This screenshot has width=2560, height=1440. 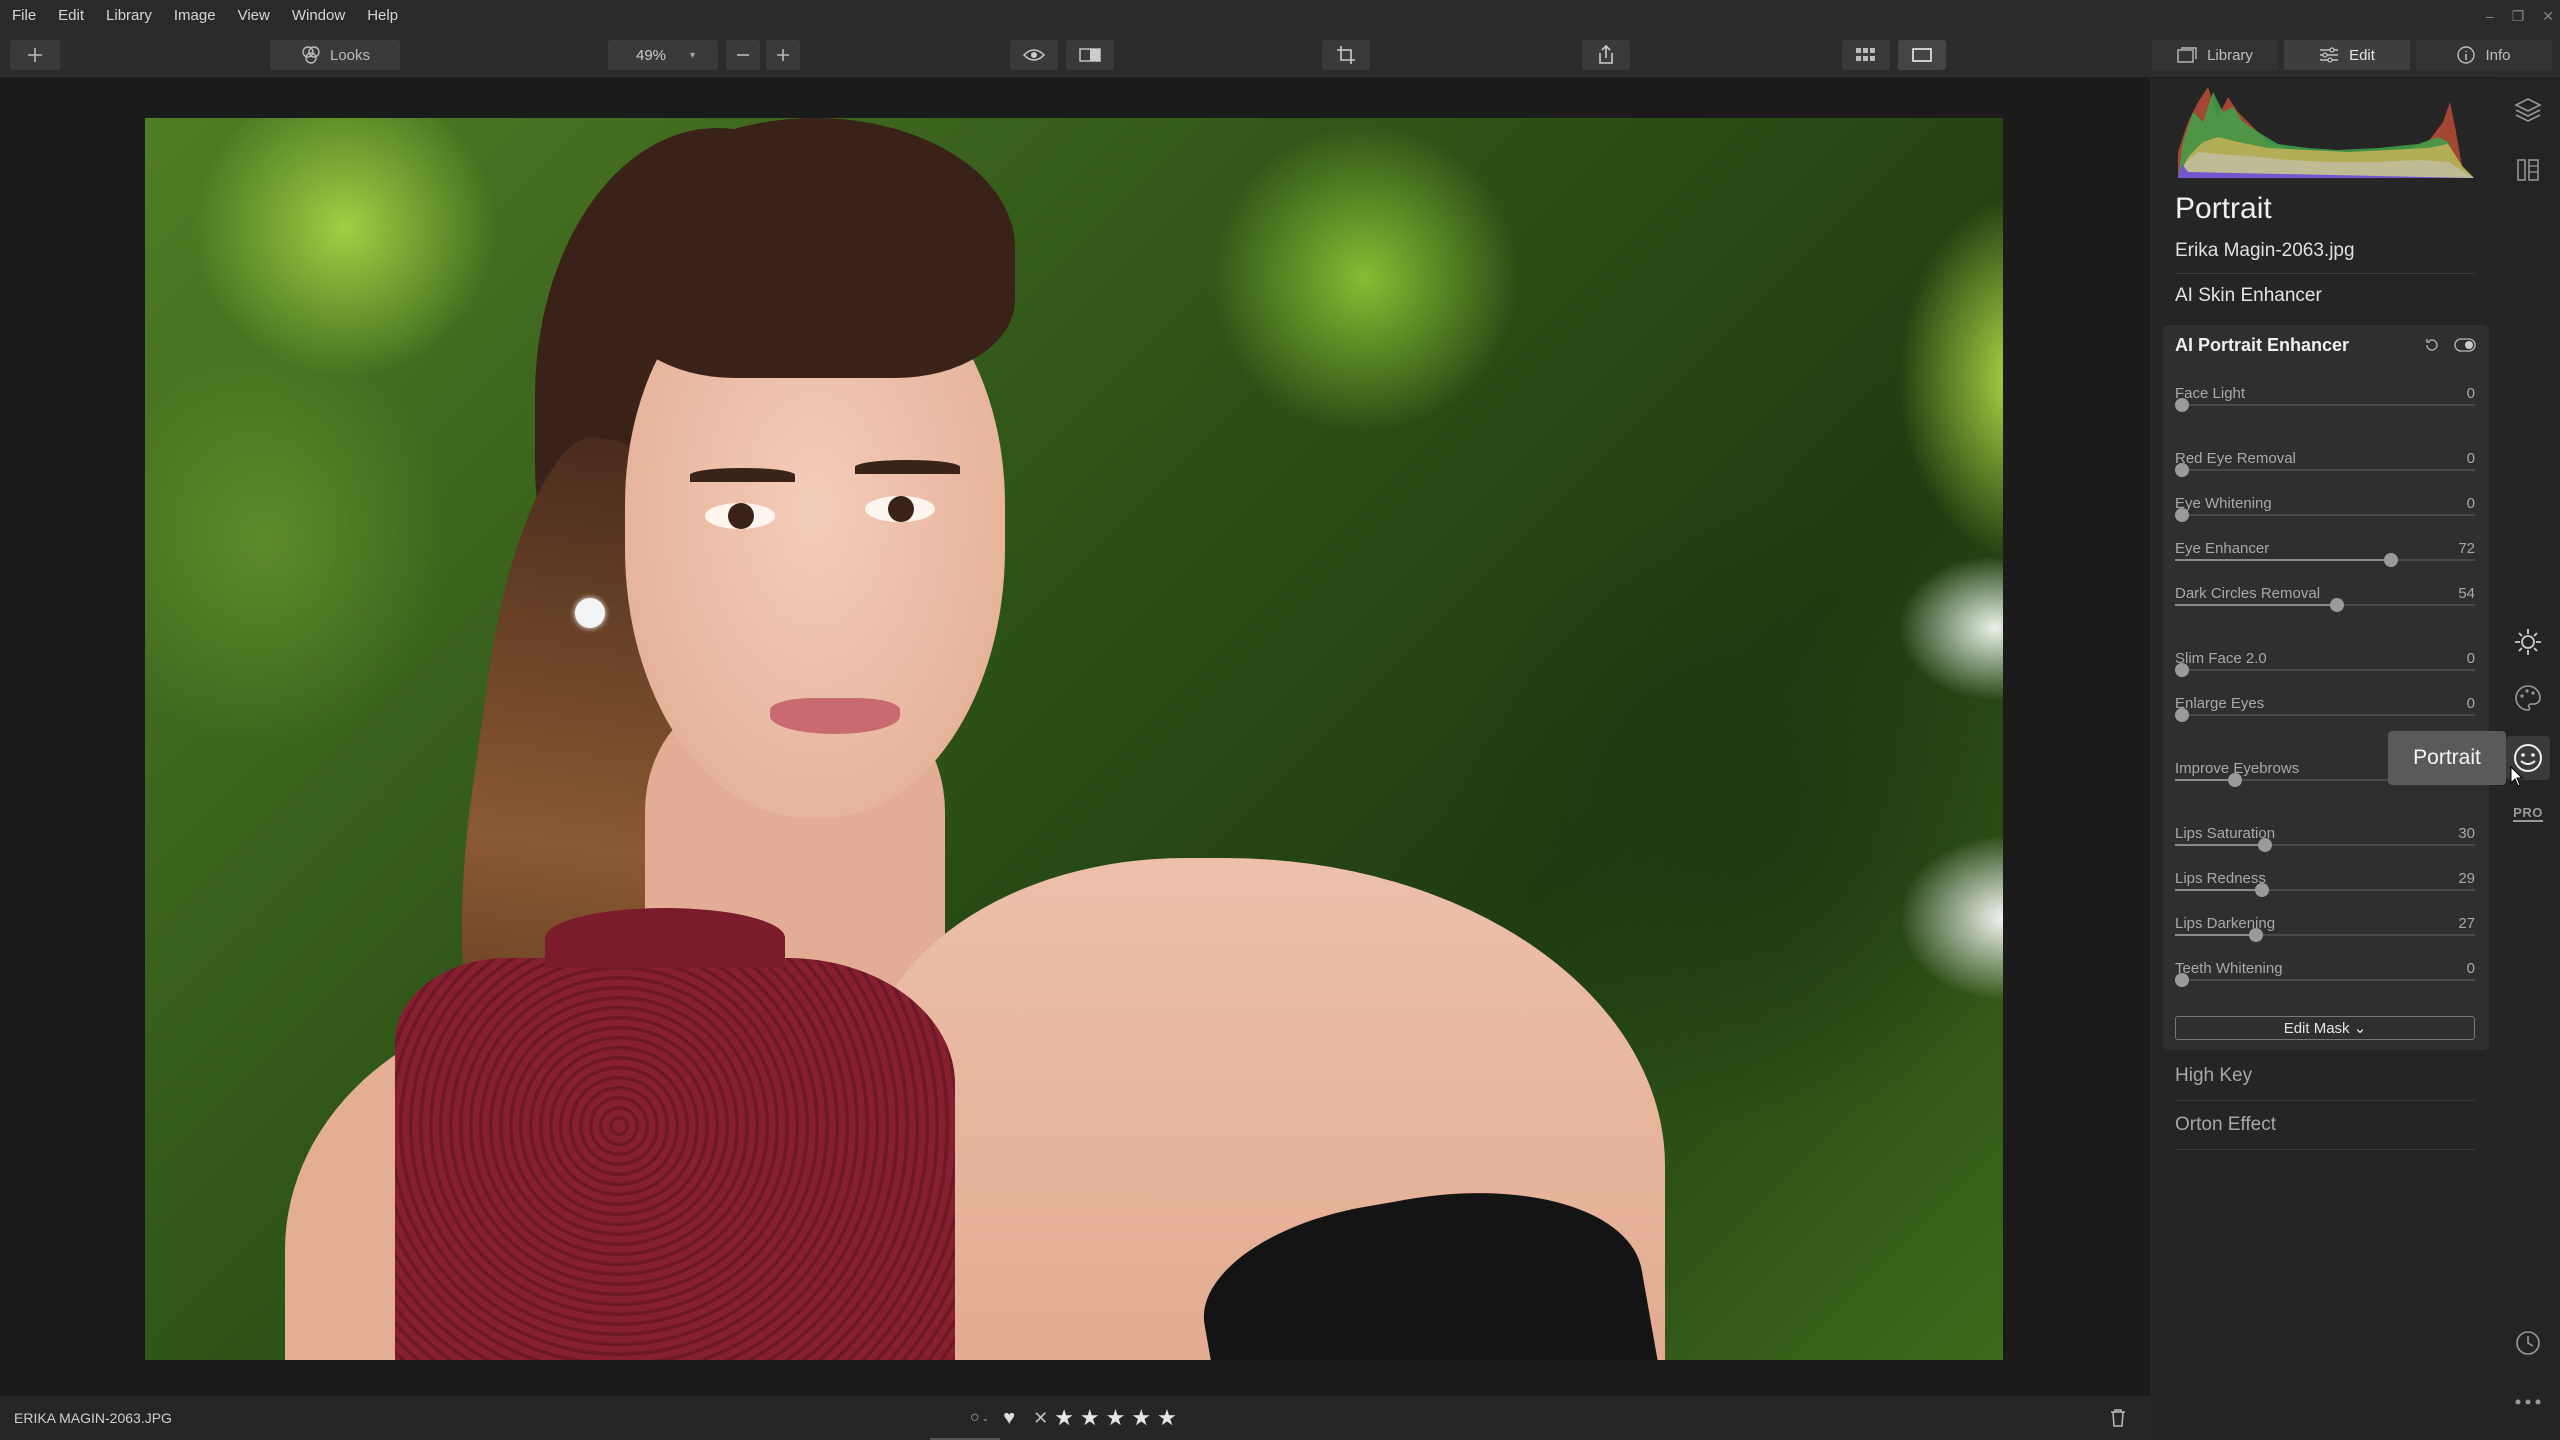 I want to click on trash-icon, so click(x=2118, y=1418).